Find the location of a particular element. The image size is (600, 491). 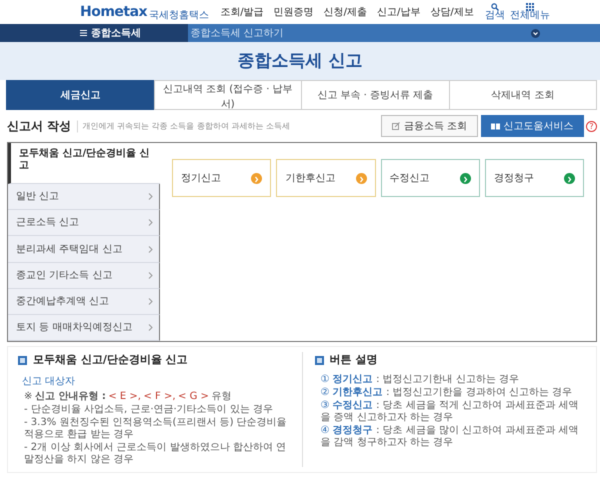

logo: Hometax is located at coordinates (114, 12).